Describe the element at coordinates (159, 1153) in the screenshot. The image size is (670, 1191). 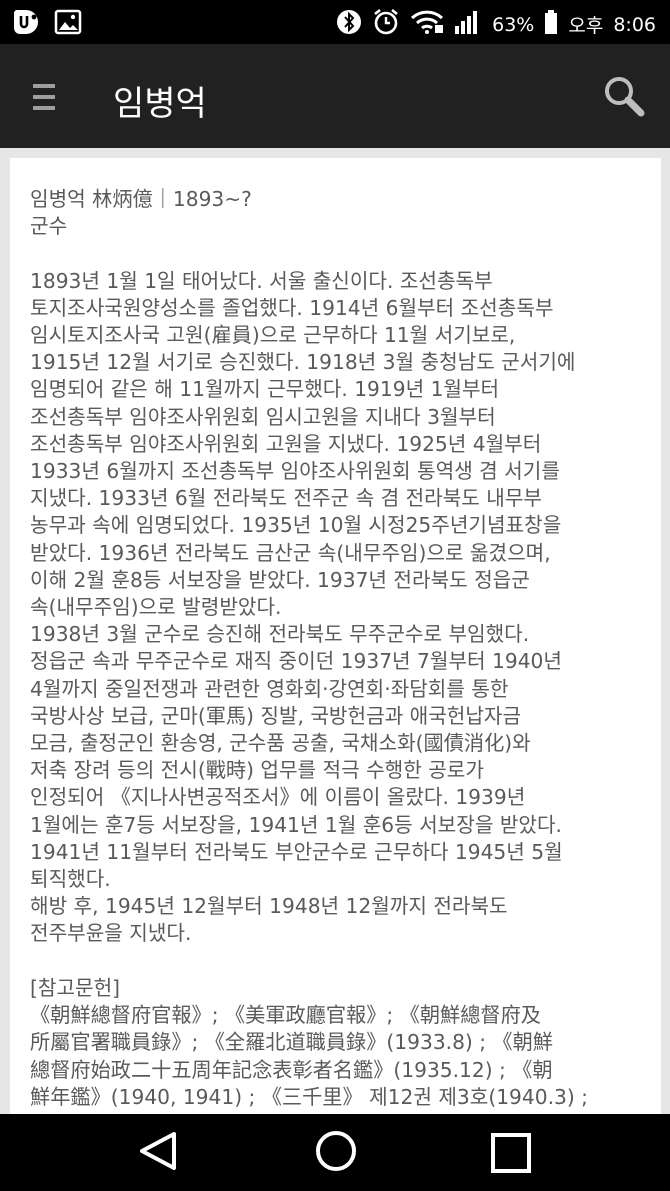
I see `back-icon` at that location.